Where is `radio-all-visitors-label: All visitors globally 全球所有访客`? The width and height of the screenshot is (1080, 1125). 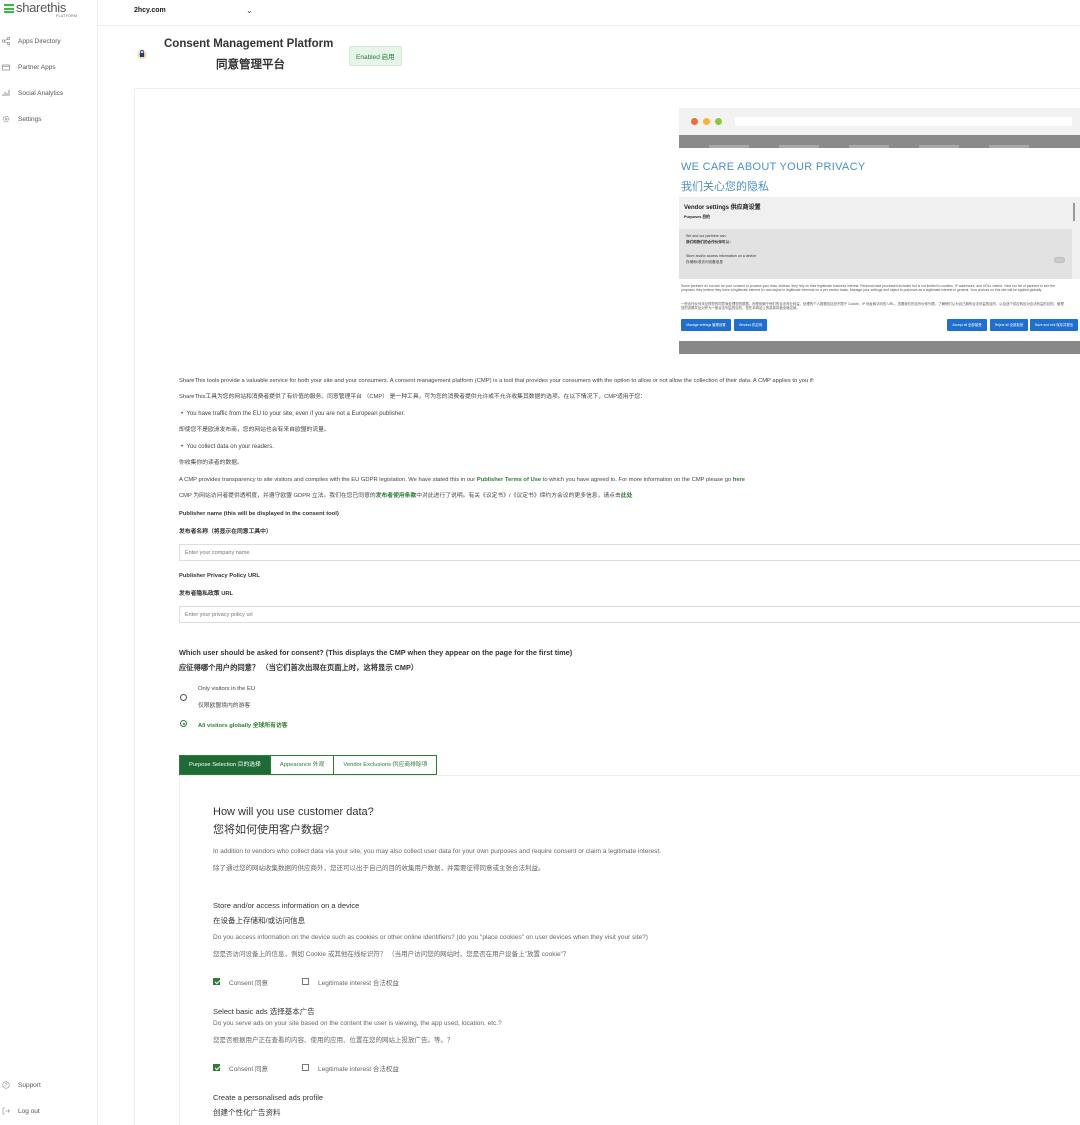 radio-all-visitors-label: All visitors globally 全球所有访客 is located at coordinates (243, 726).